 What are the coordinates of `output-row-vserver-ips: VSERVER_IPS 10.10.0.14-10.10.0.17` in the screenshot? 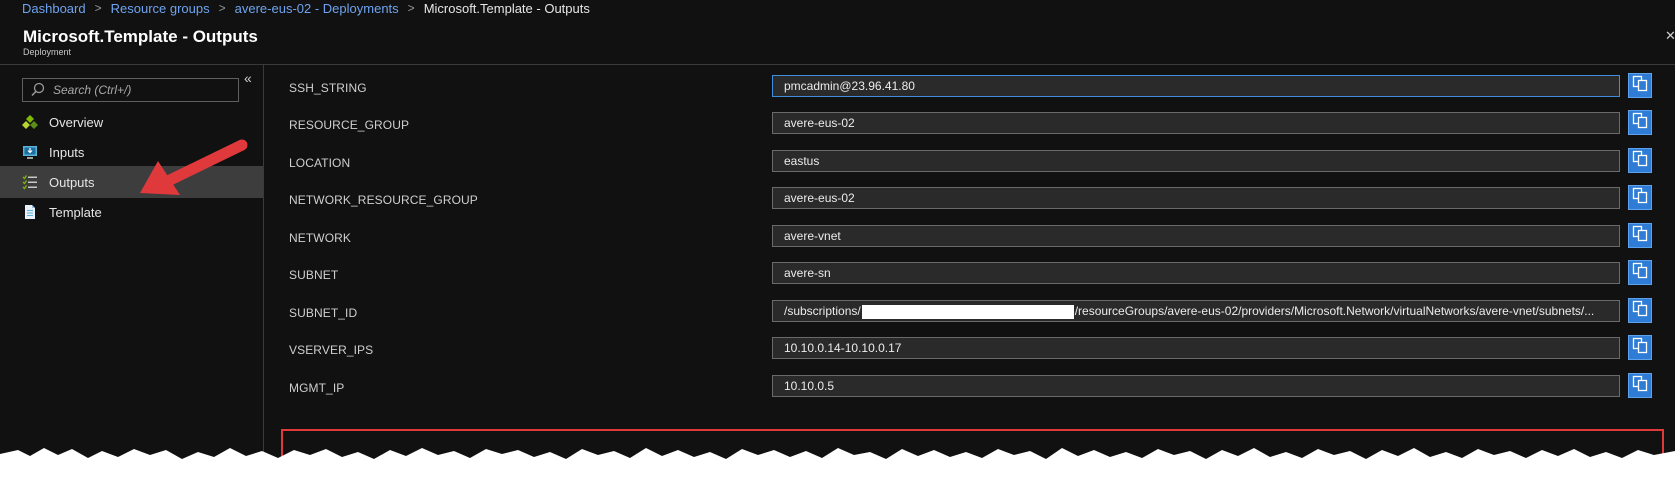 It's located at (969, 349).